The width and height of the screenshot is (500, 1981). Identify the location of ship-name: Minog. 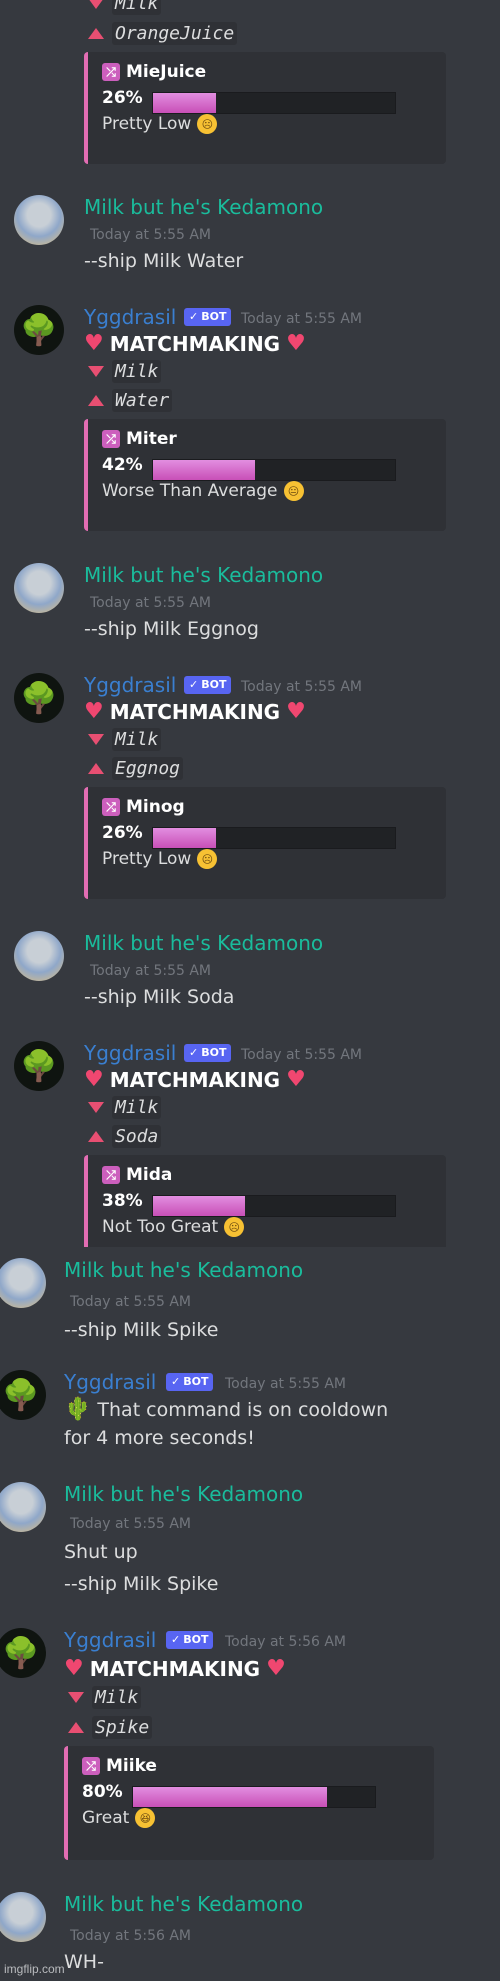
(155, 807).